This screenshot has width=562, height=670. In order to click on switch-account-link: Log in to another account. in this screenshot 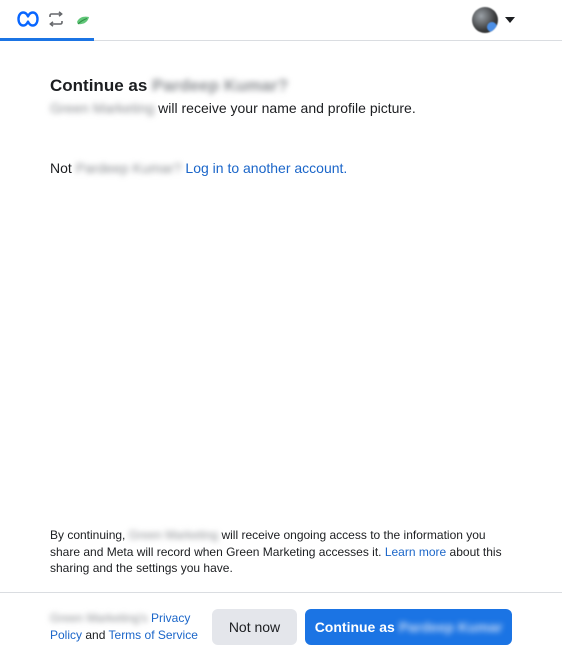, I will do `click(266, 168)`.